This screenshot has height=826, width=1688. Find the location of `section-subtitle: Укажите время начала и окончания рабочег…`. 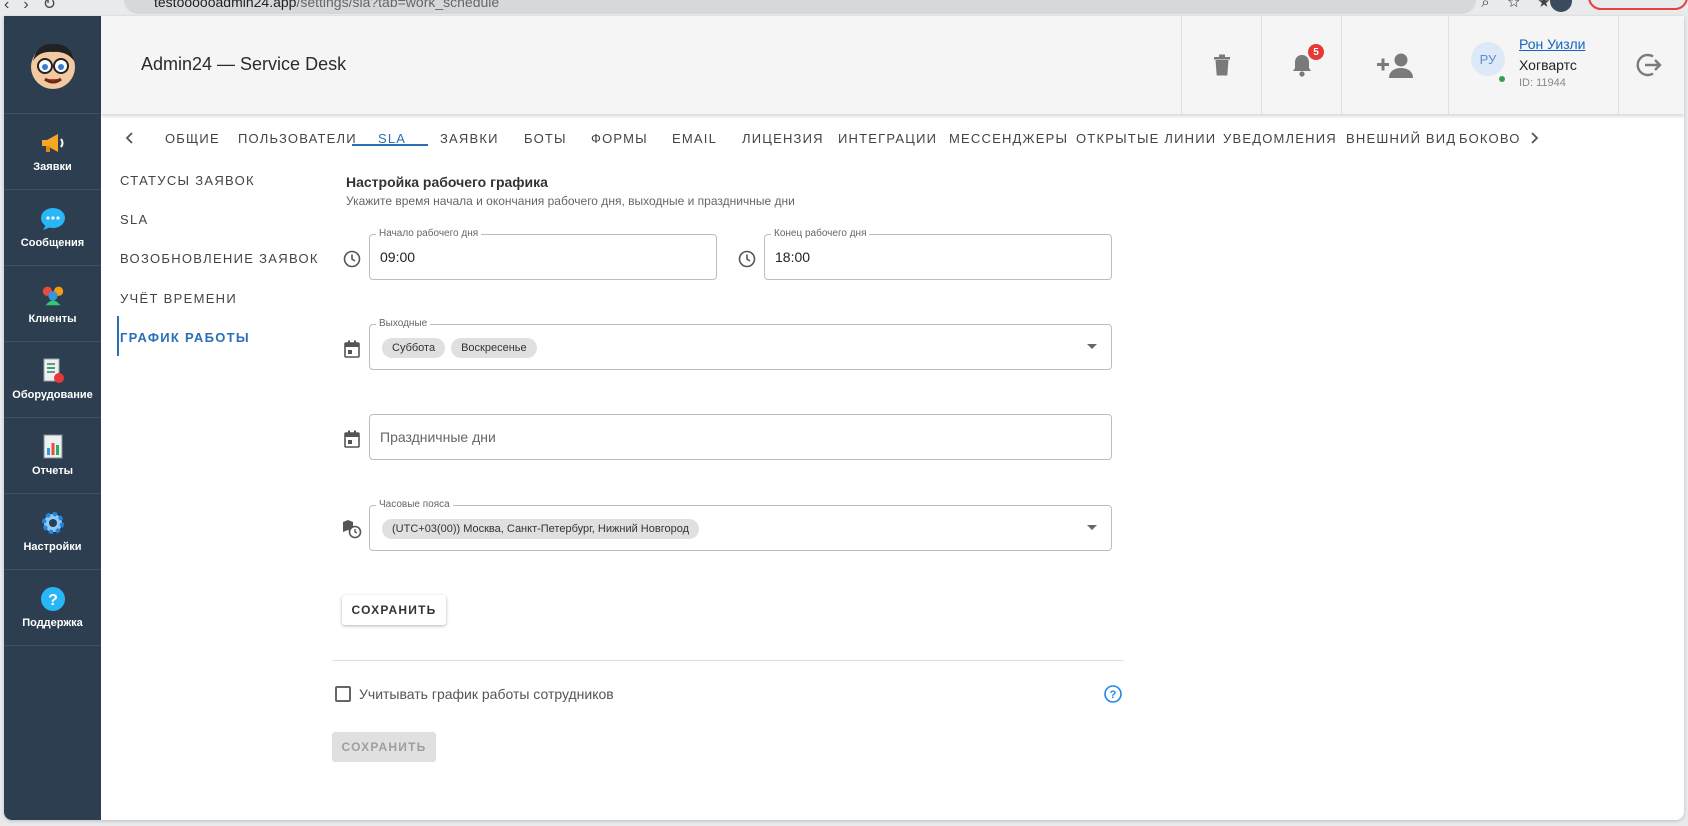

section-subtitle: Укажите время начала и окончания рабочег… is located at coordinates (570, 201).